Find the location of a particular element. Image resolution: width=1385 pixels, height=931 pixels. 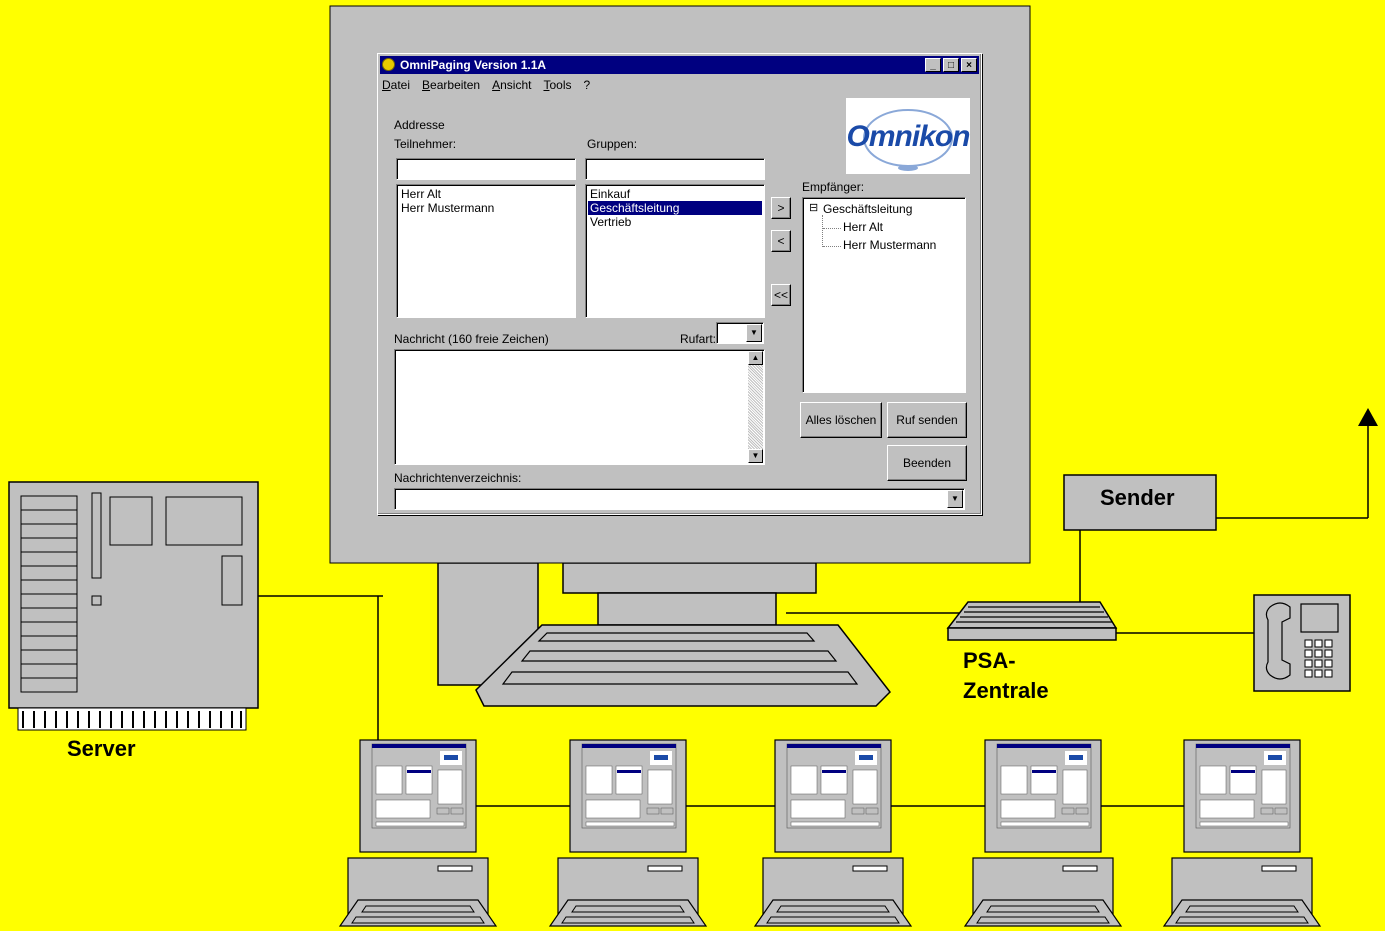

app-icon is located at coordinates (388, 64).